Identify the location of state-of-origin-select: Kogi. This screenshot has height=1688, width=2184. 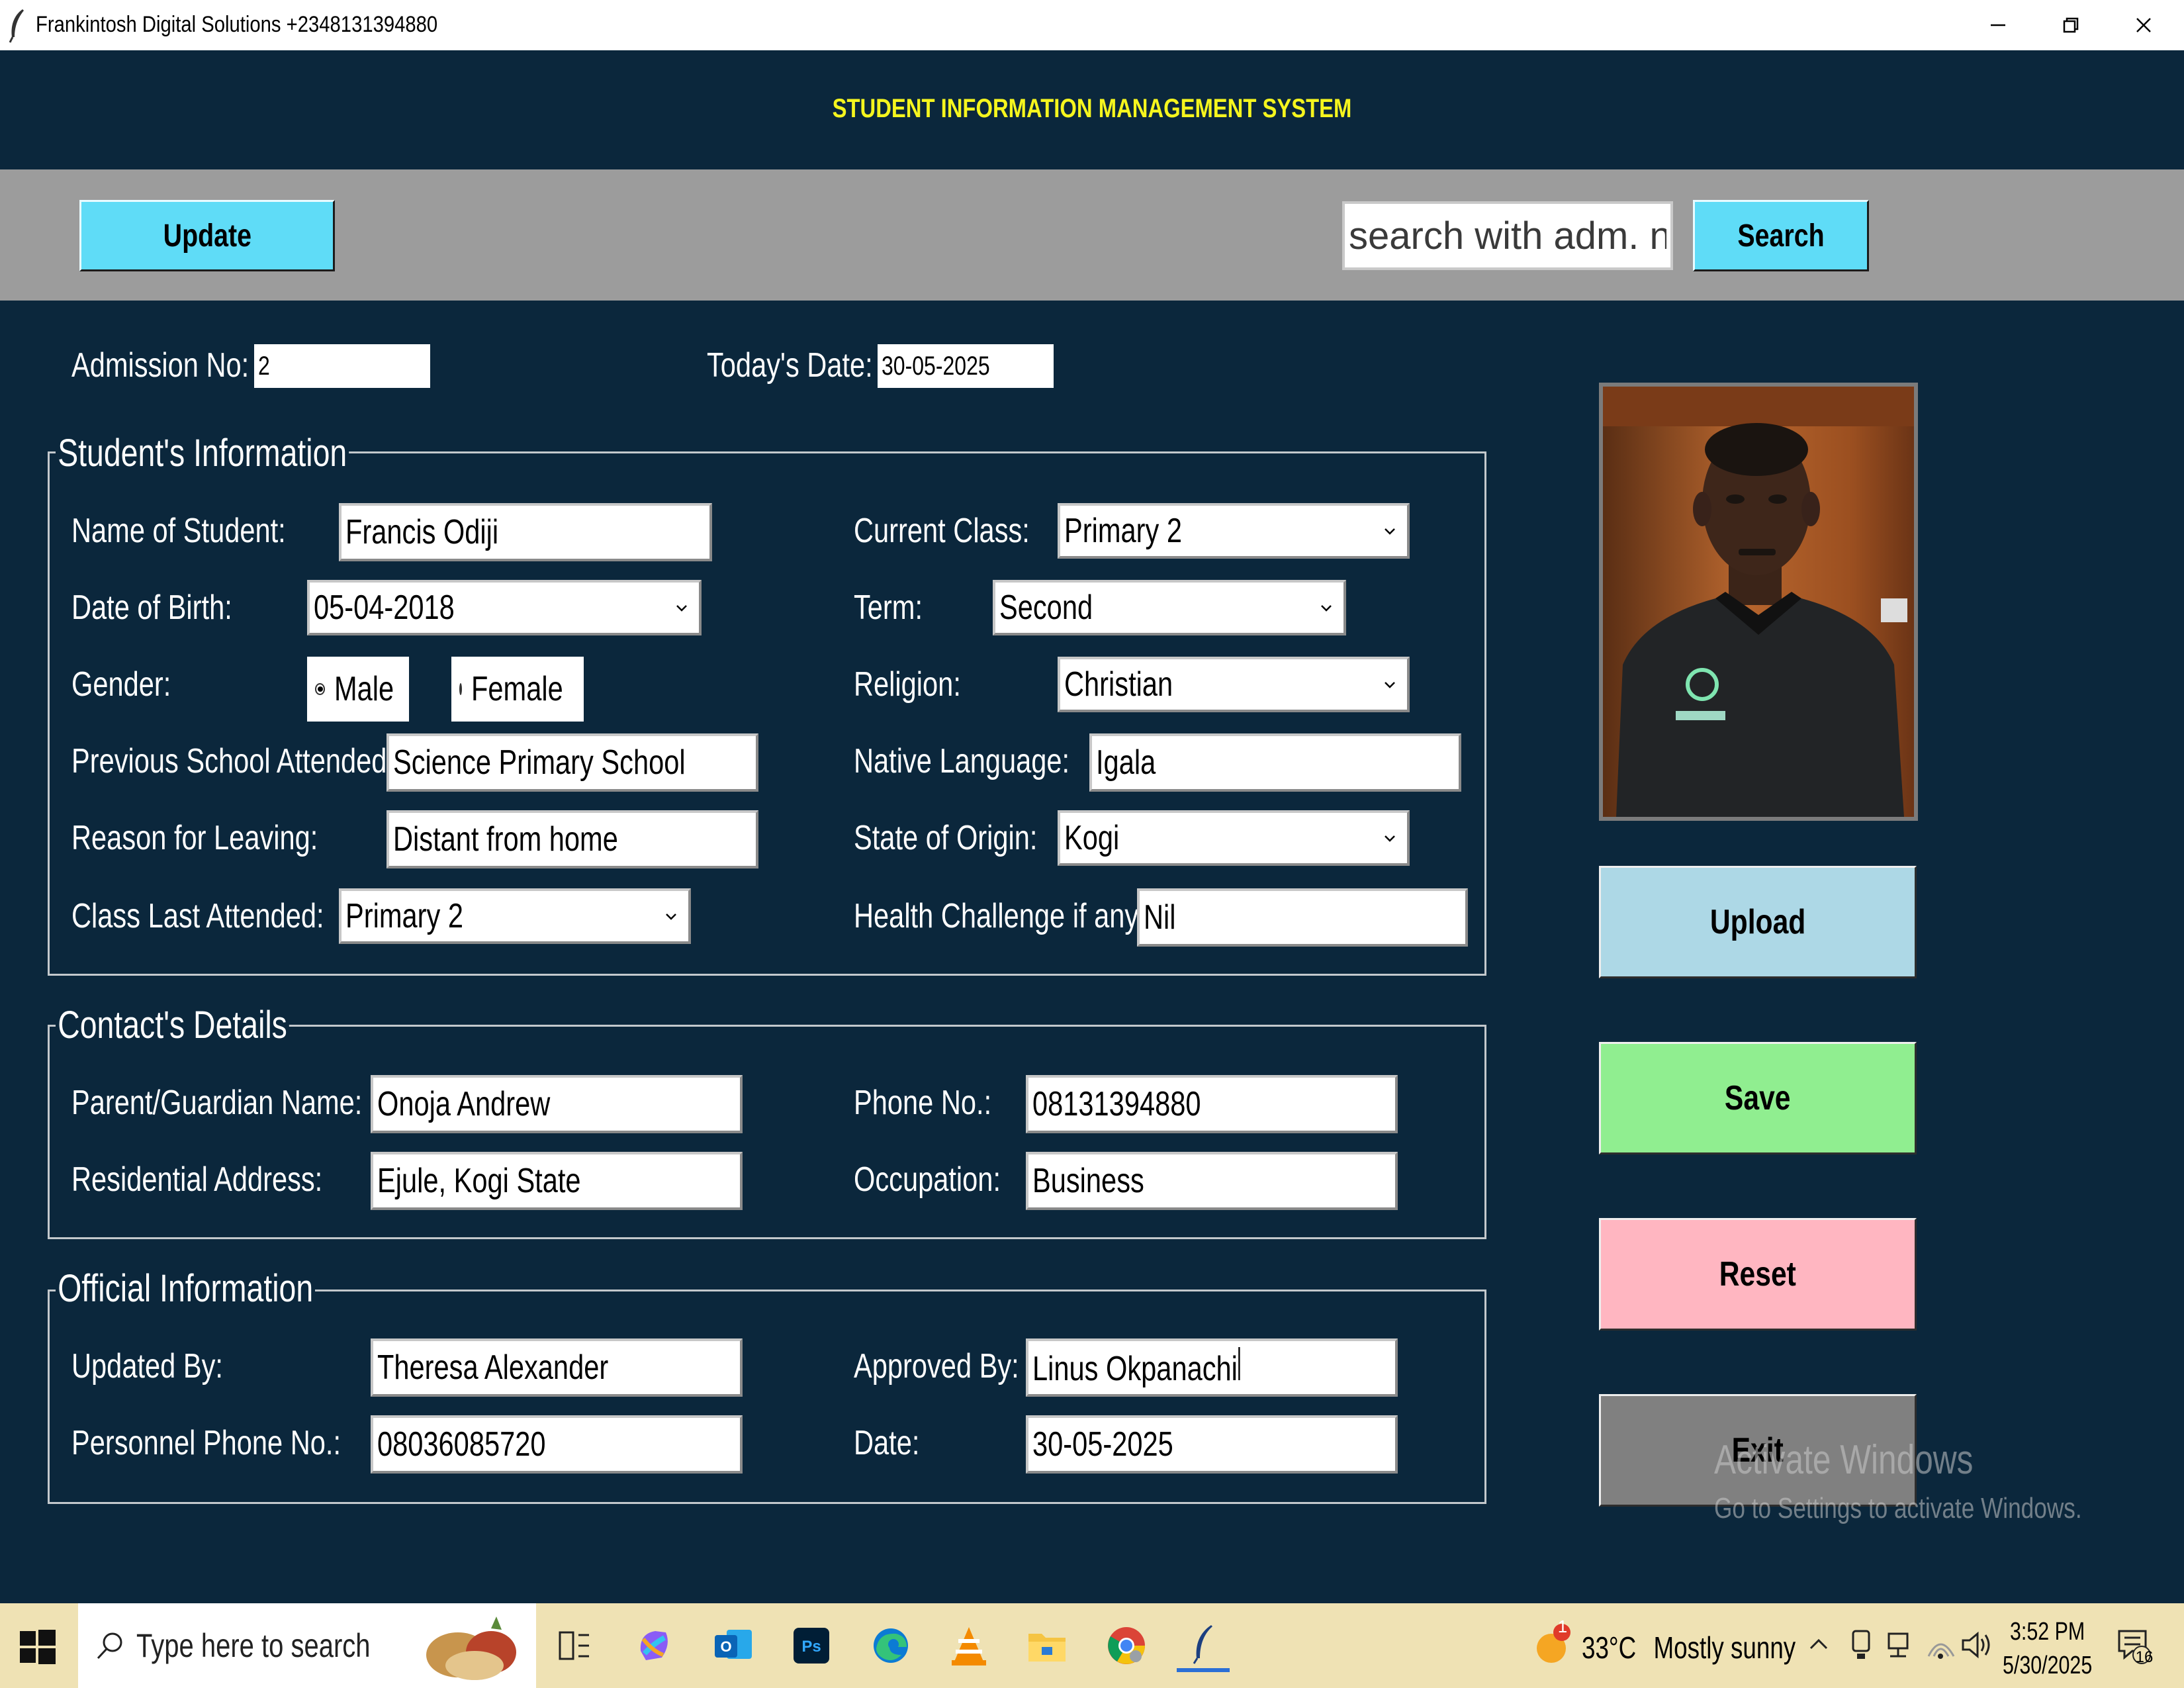
(1234, 838).